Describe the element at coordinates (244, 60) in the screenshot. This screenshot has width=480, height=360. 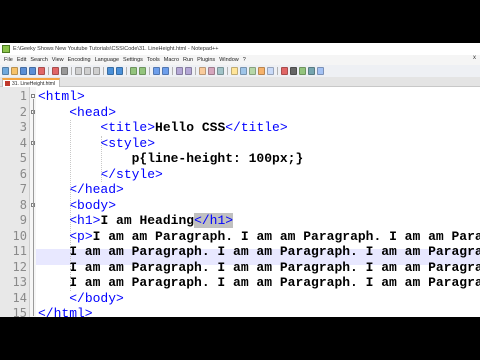
I see `menu-help: ?` at that location.